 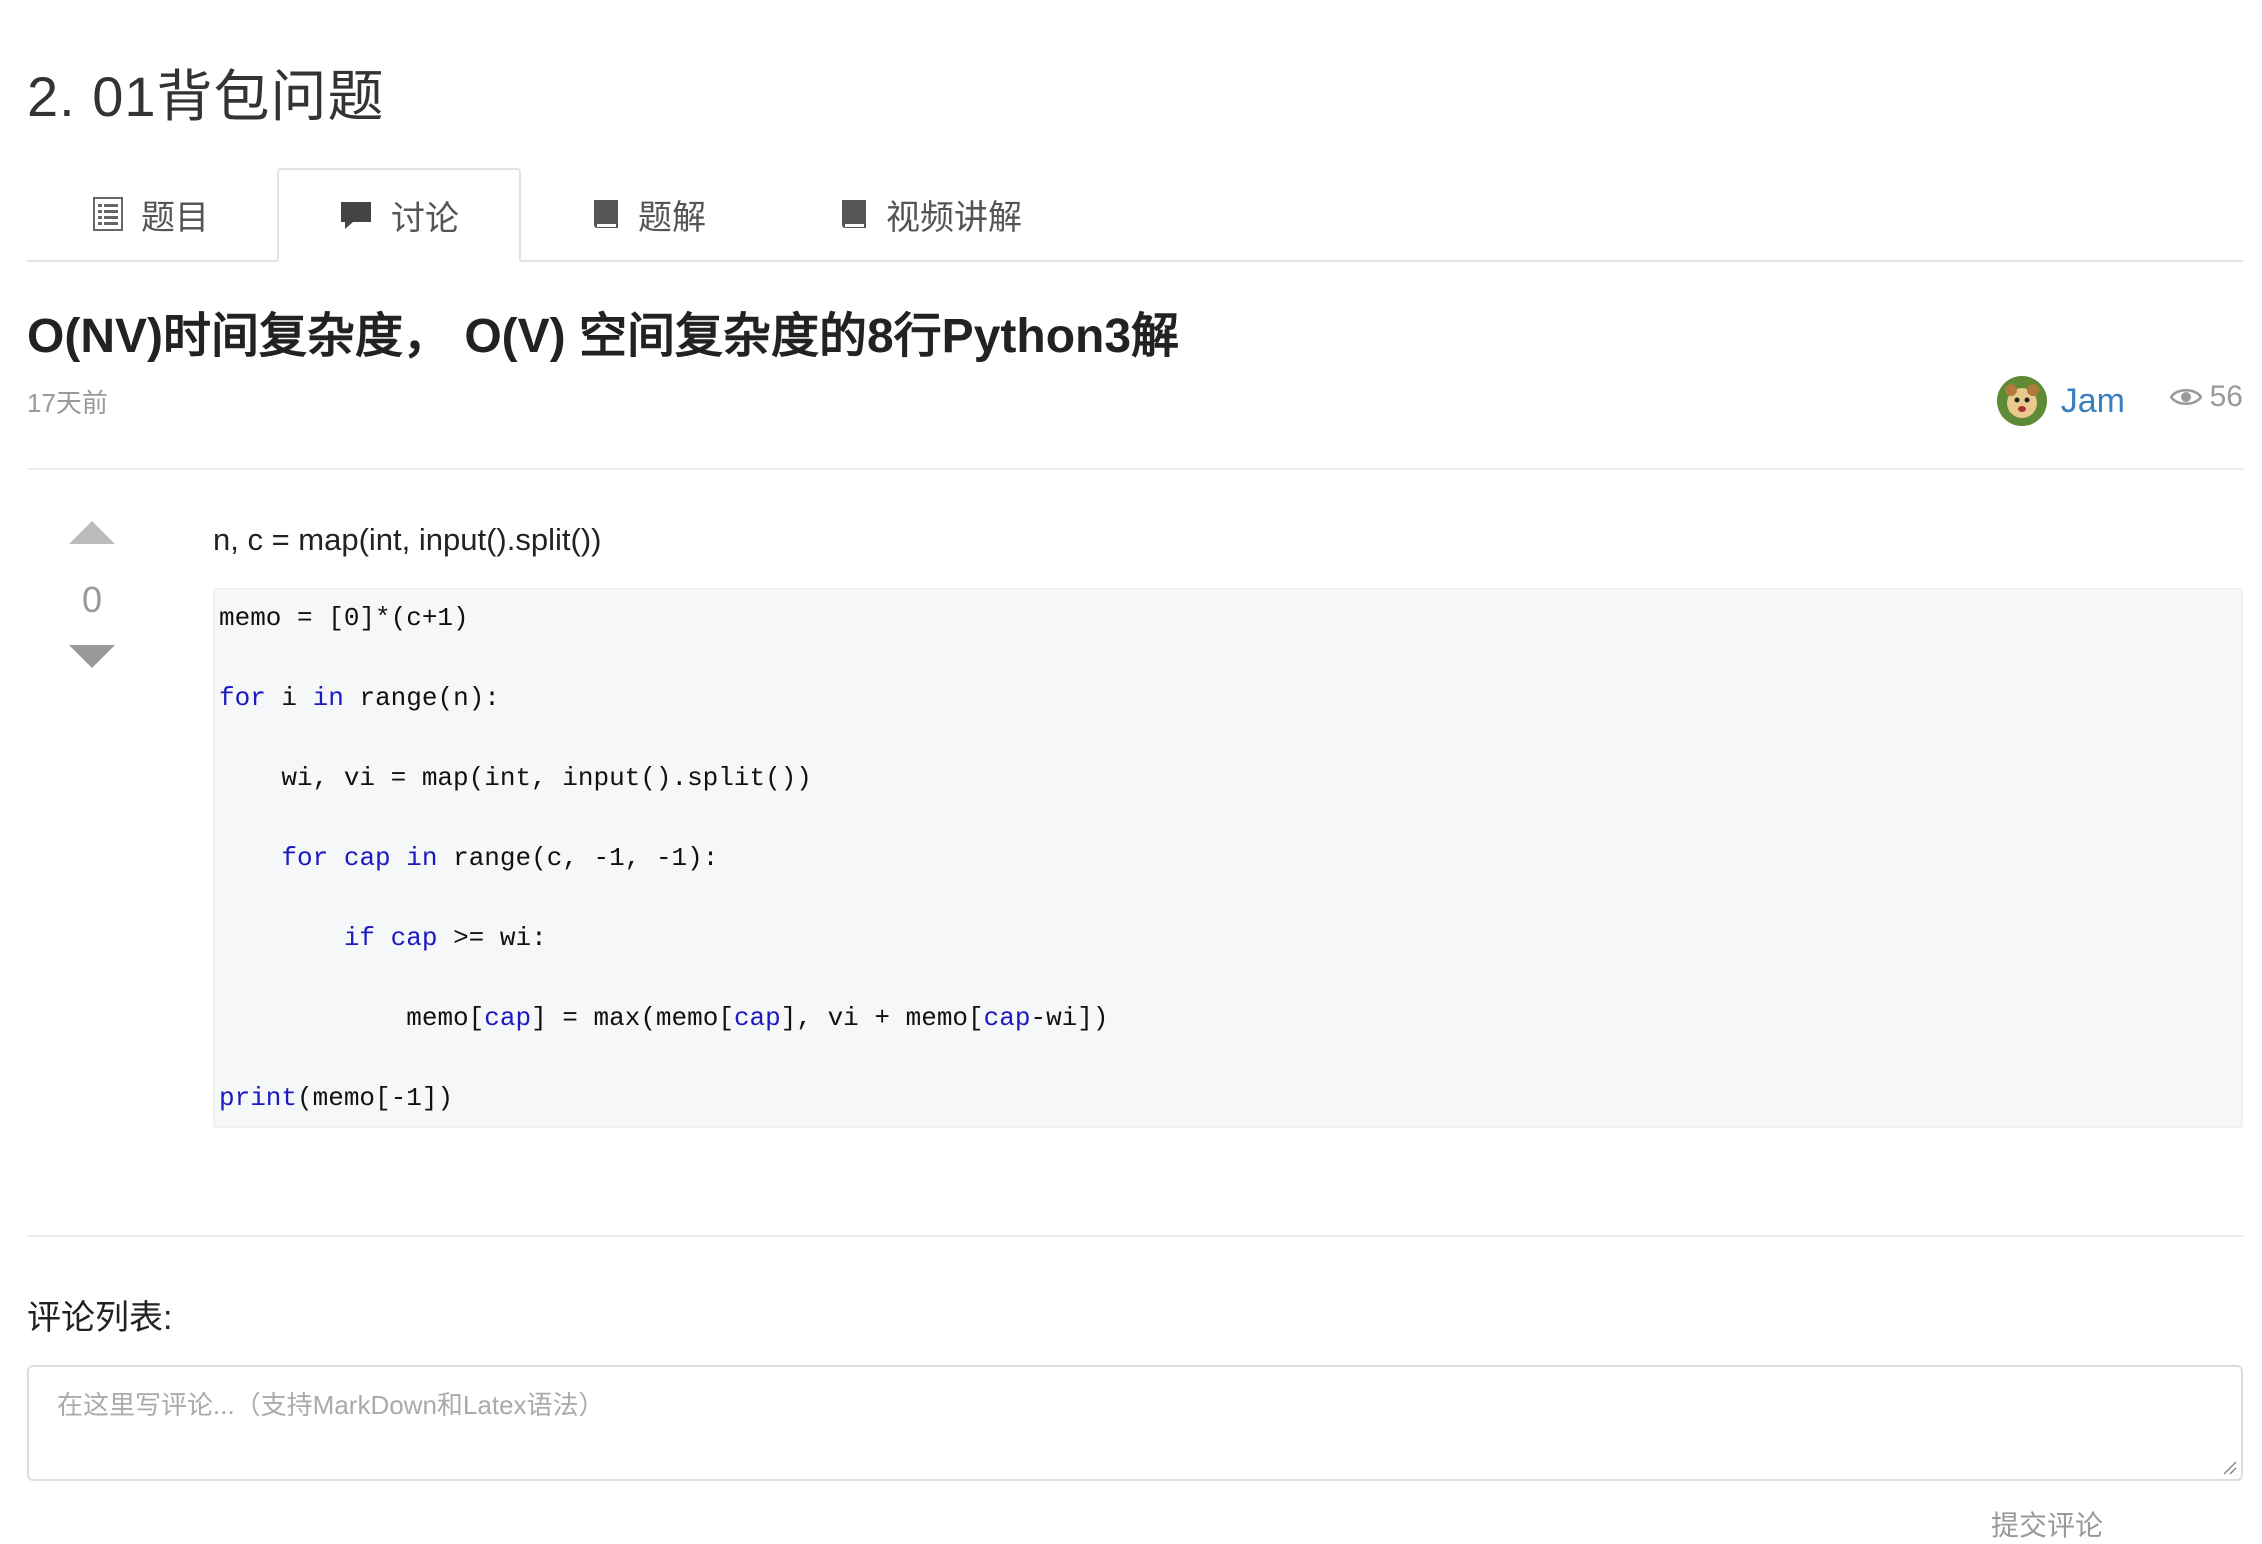 I want to click on code-line: if cap >= wi:, so click(x=445, y=938).